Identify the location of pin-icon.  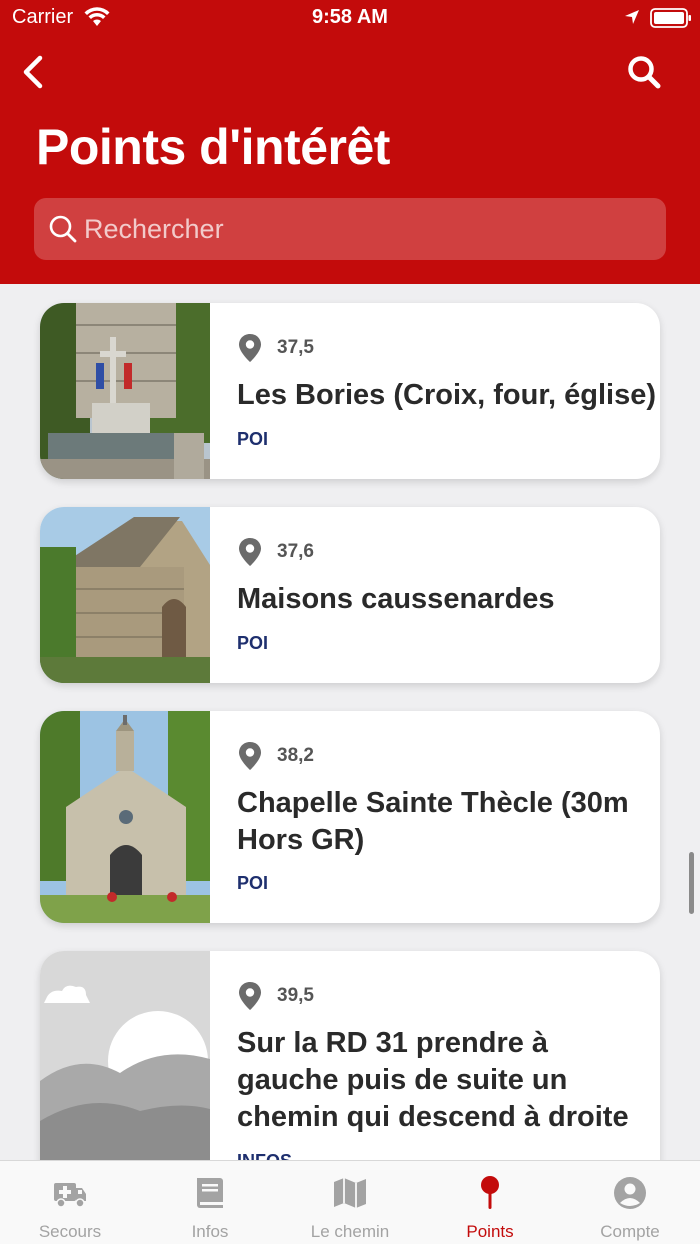
(490, 1192).